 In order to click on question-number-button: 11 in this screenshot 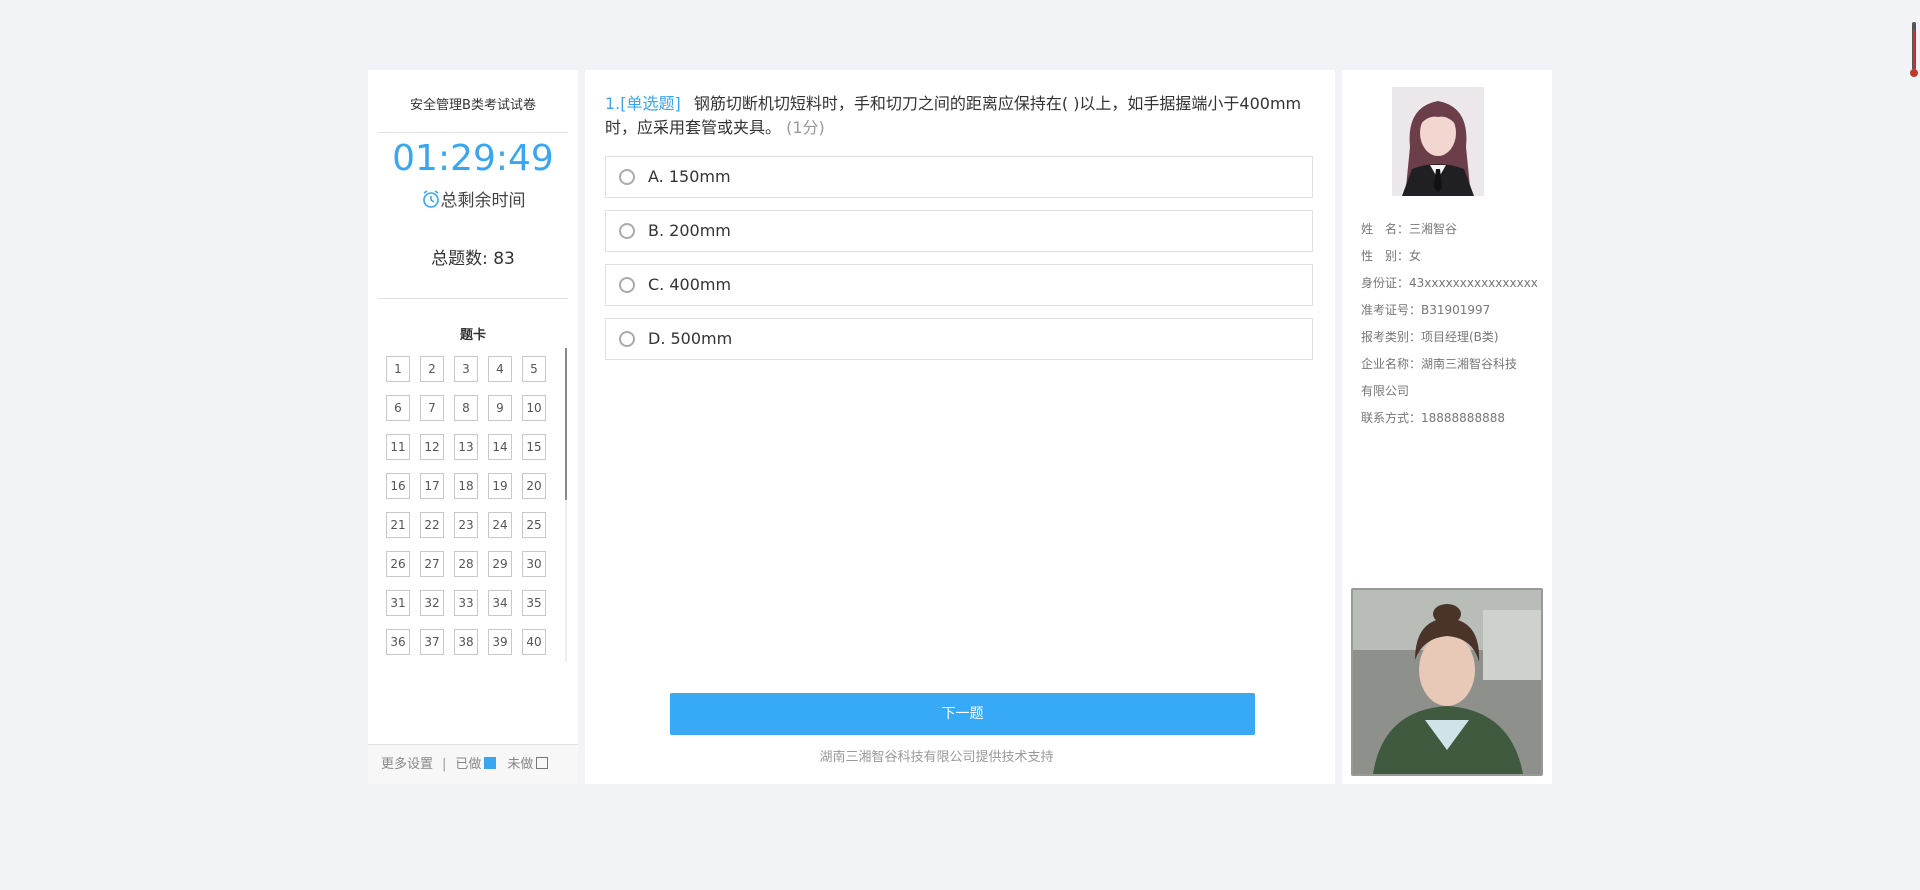, I will do `click(398, 447)`.